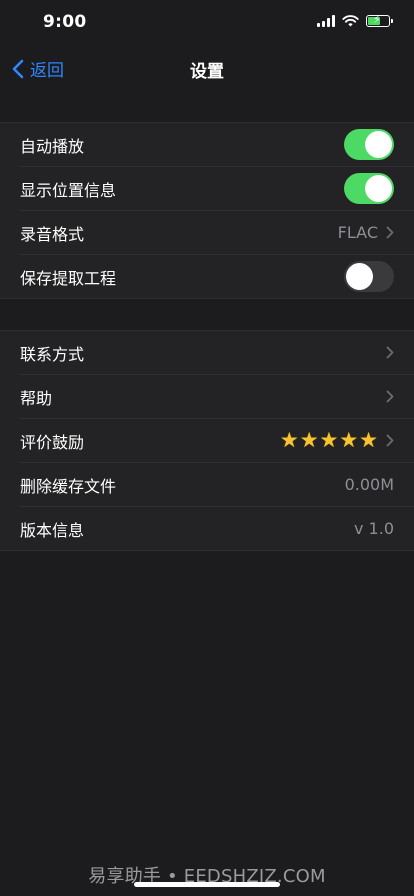 The image size is (414, 896). What do you see at coordinates (207, 352) in the screenshot?
I see `setting-row-contact: 联系方式` at bounding box center [207, 352].